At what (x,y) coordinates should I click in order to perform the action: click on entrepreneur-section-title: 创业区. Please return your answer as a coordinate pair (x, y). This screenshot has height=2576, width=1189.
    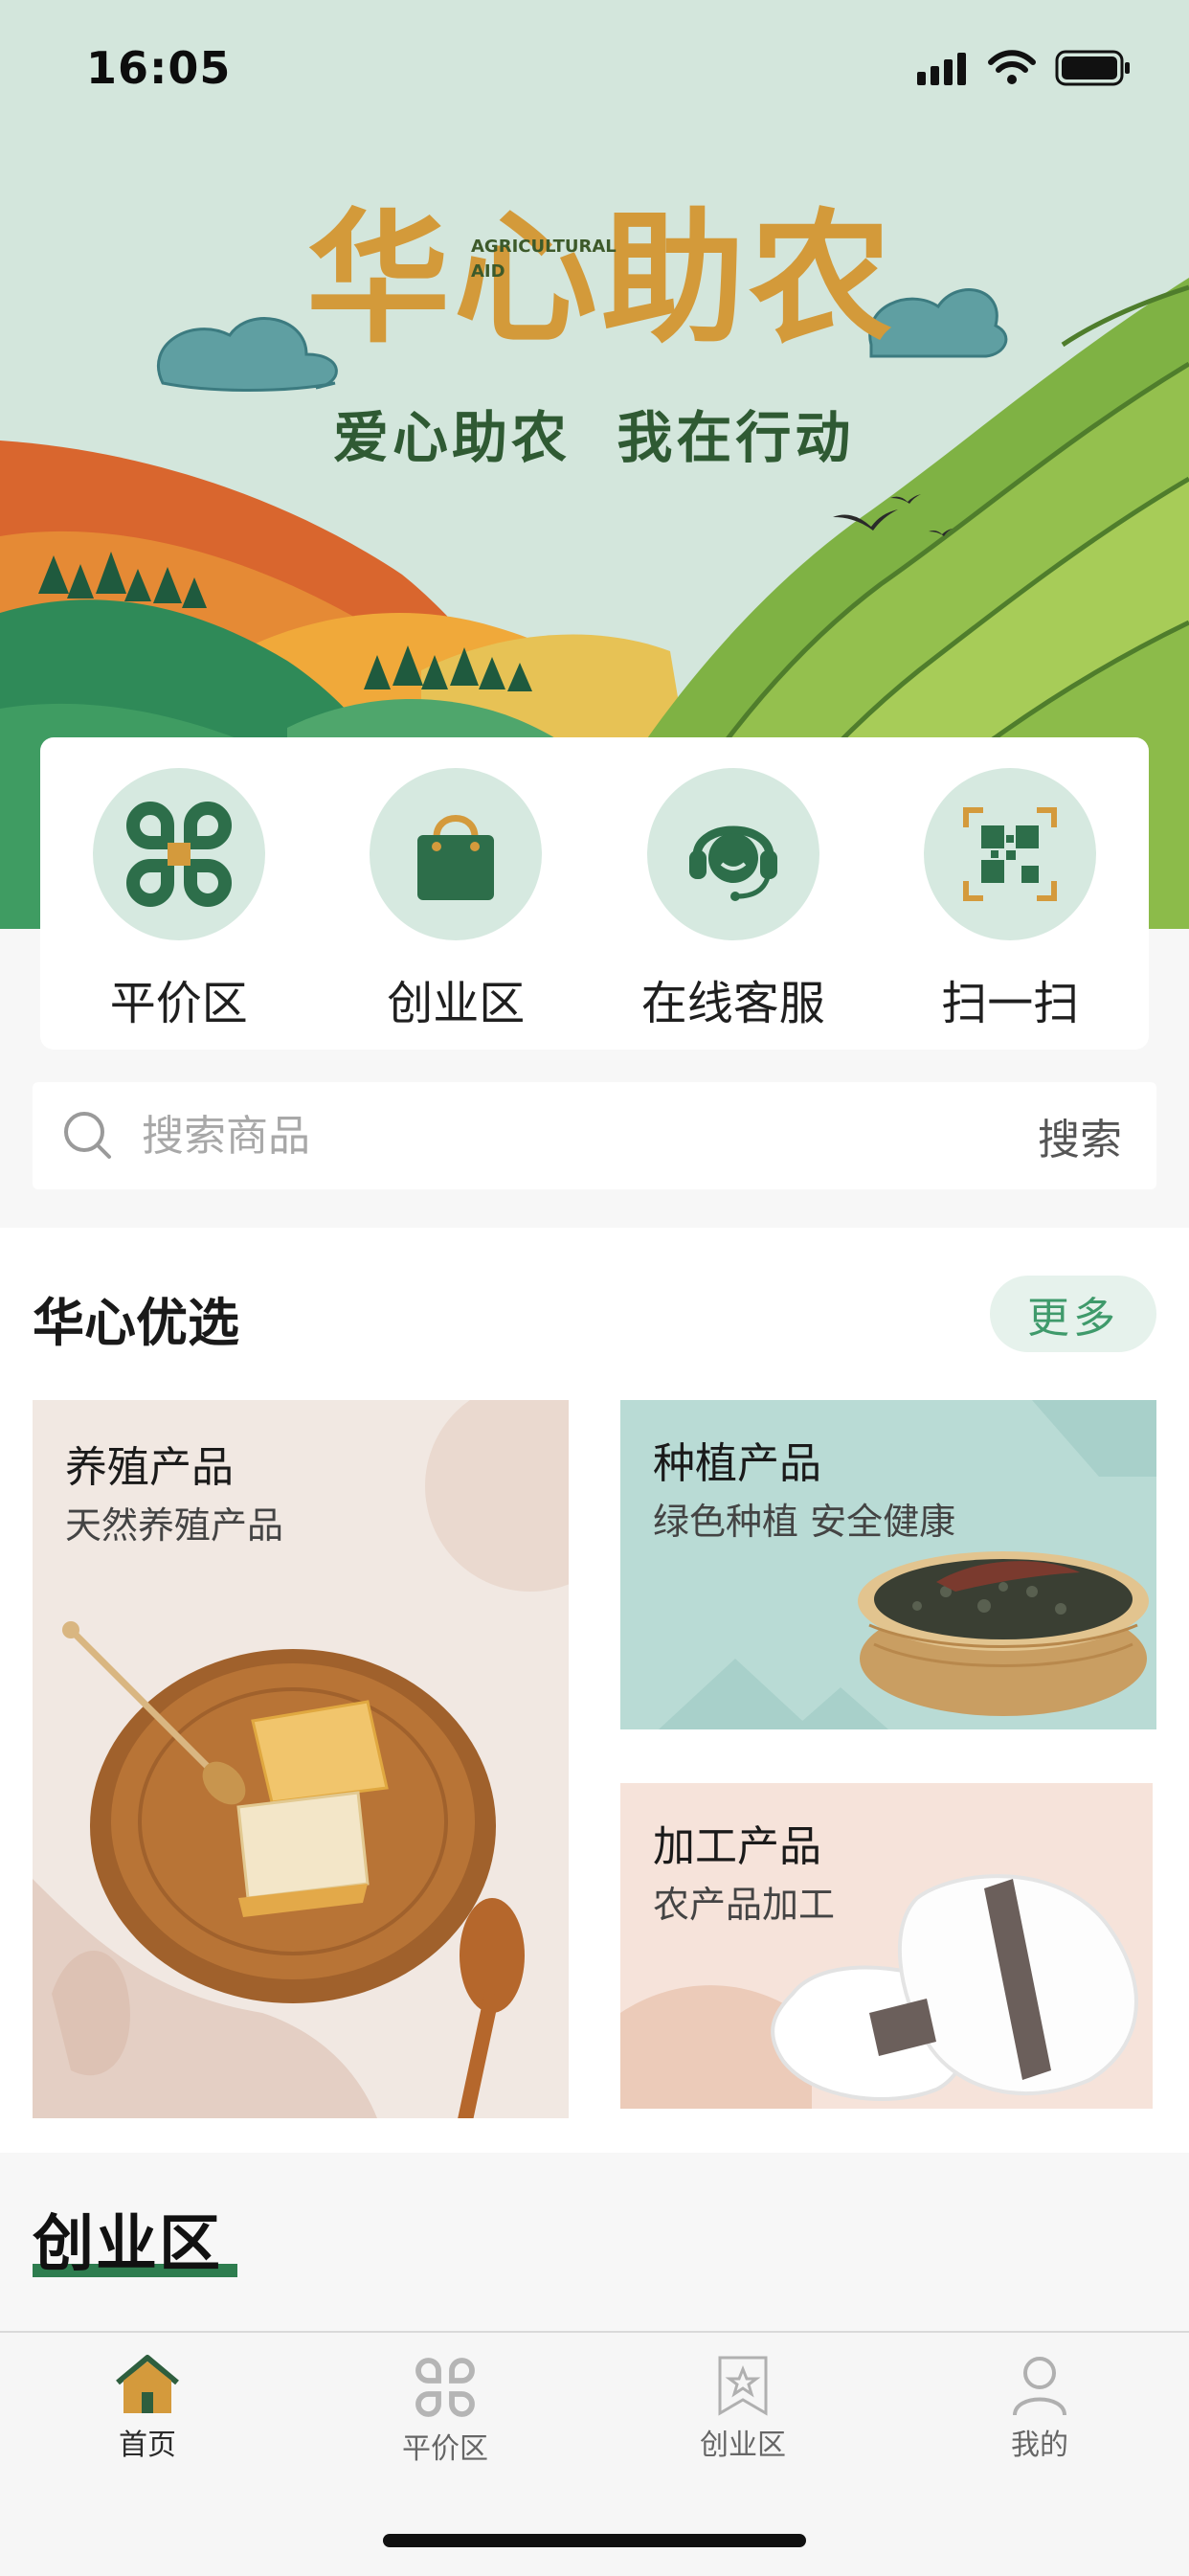
    Looking at the image, I should click on (127, 2244).